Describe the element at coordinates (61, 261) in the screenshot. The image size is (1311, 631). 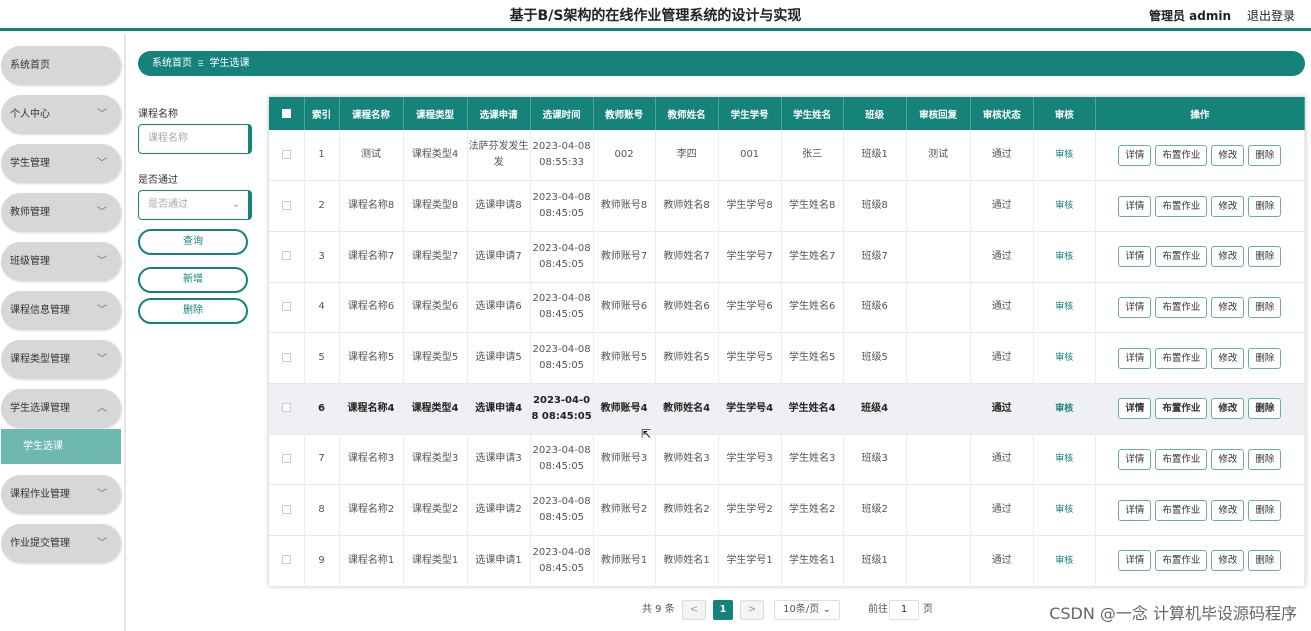
I see `sidebar-item-4: 班级管理 ﹀` at that location.